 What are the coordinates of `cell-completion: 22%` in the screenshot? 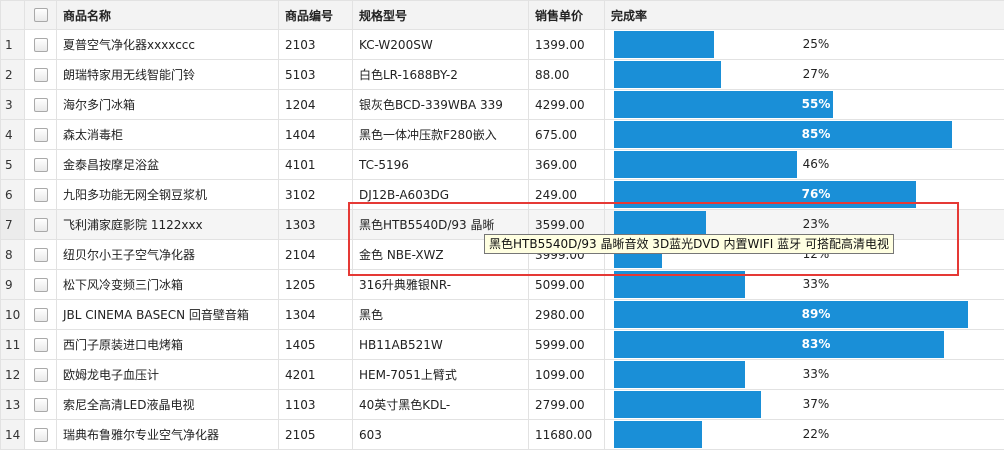 It's located at (804, 434).